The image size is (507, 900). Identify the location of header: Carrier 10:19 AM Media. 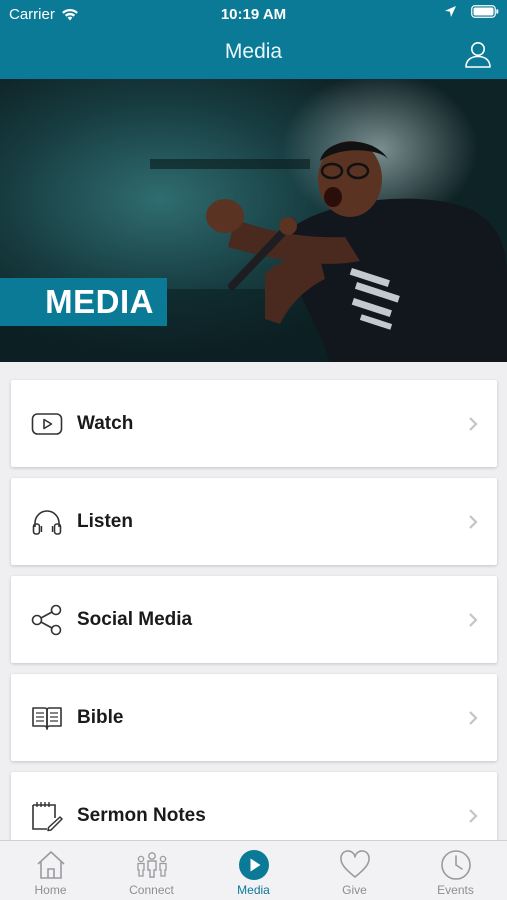
(253, 39).